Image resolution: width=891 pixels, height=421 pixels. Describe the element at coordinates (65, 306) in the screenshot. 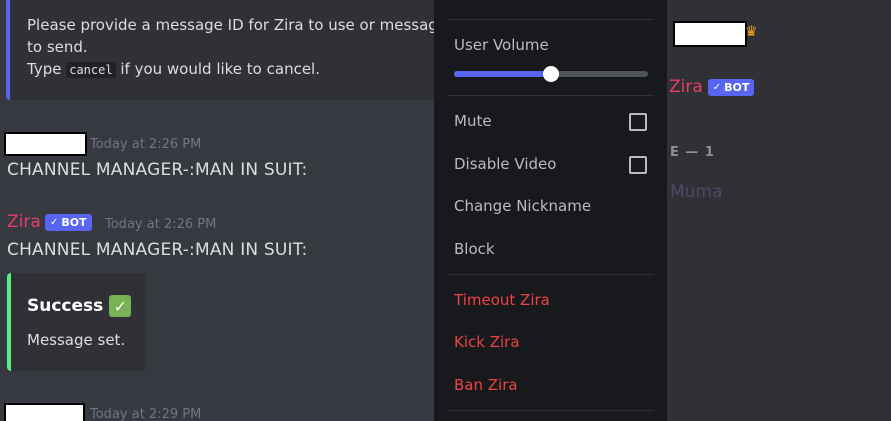

I see `embed-title-text: Success` at that location.